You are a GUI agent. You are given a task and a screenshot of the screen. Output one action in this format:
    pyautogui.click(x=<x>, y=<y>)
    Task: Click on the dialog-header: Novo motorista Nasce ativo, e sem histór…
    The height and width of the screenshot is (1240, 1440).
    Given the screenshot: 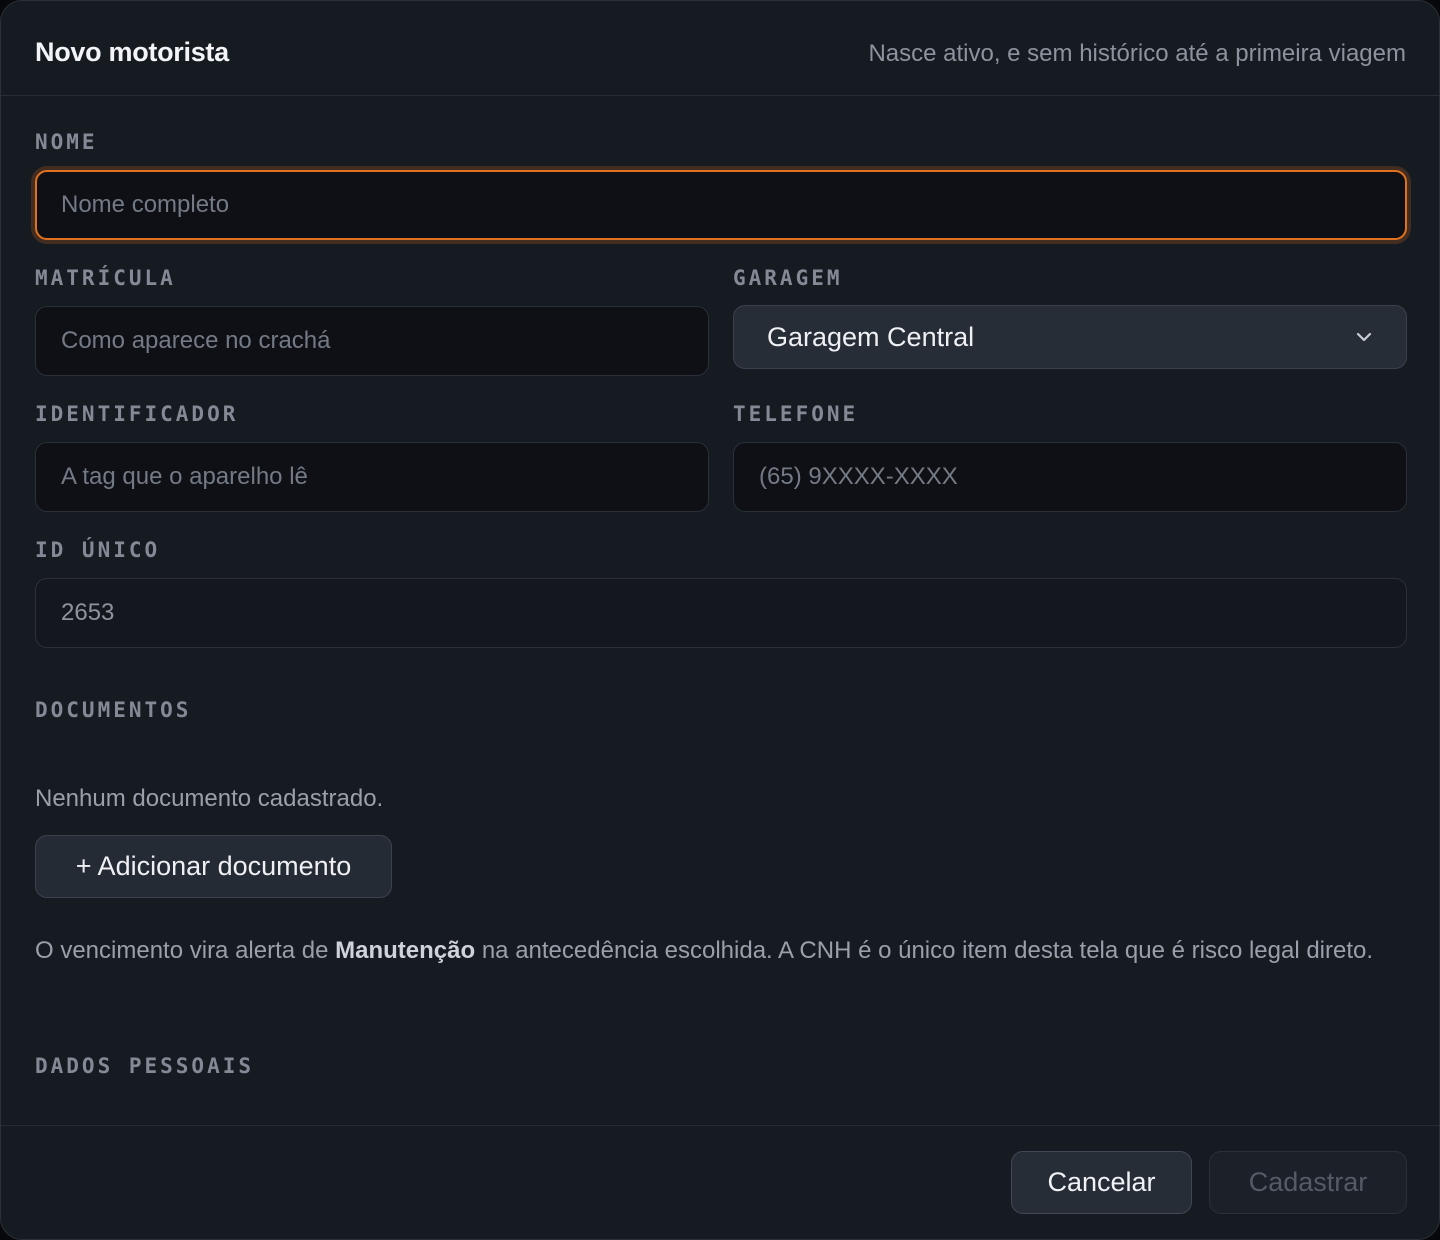 What is the action you would take?
    pyautogui.click(x=720, y=48)
    